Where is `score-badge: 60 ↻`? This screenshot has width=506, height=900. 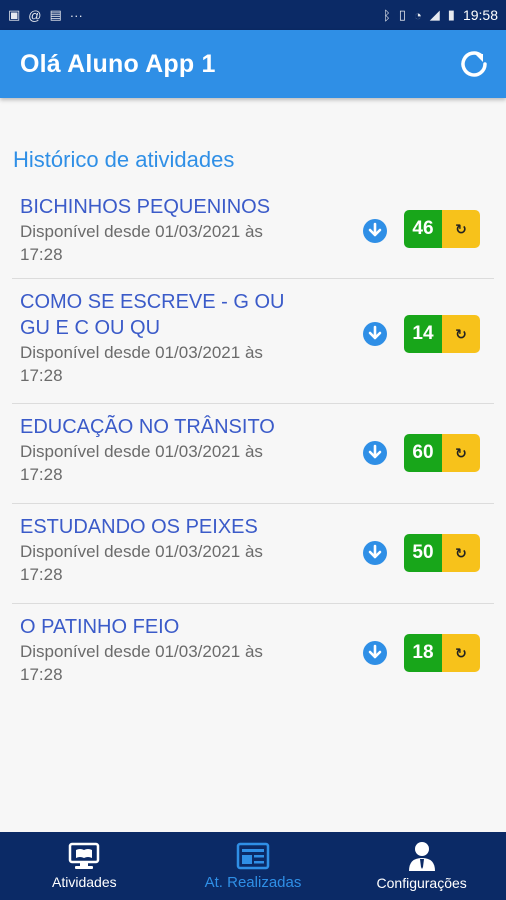
score-badge: 60 ↻ is located at coordinates (442, 453).